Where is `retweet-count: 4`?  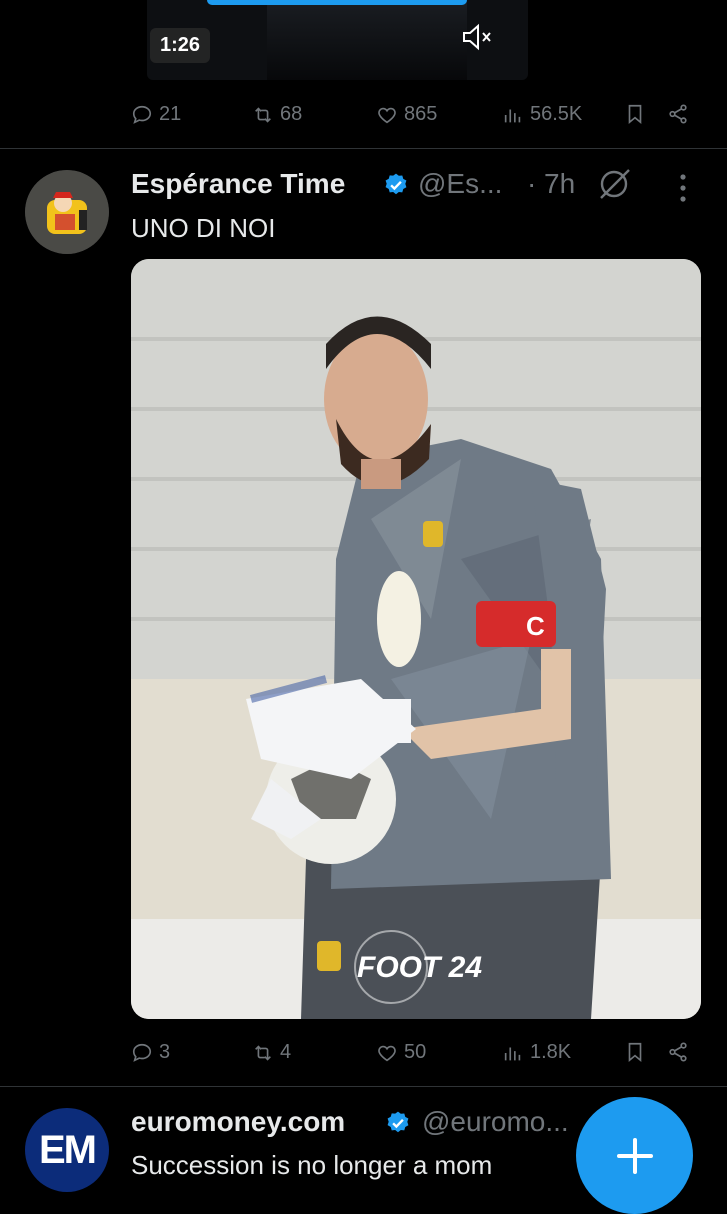 retweet-count: 4 is located at coordinates (286, 1052).